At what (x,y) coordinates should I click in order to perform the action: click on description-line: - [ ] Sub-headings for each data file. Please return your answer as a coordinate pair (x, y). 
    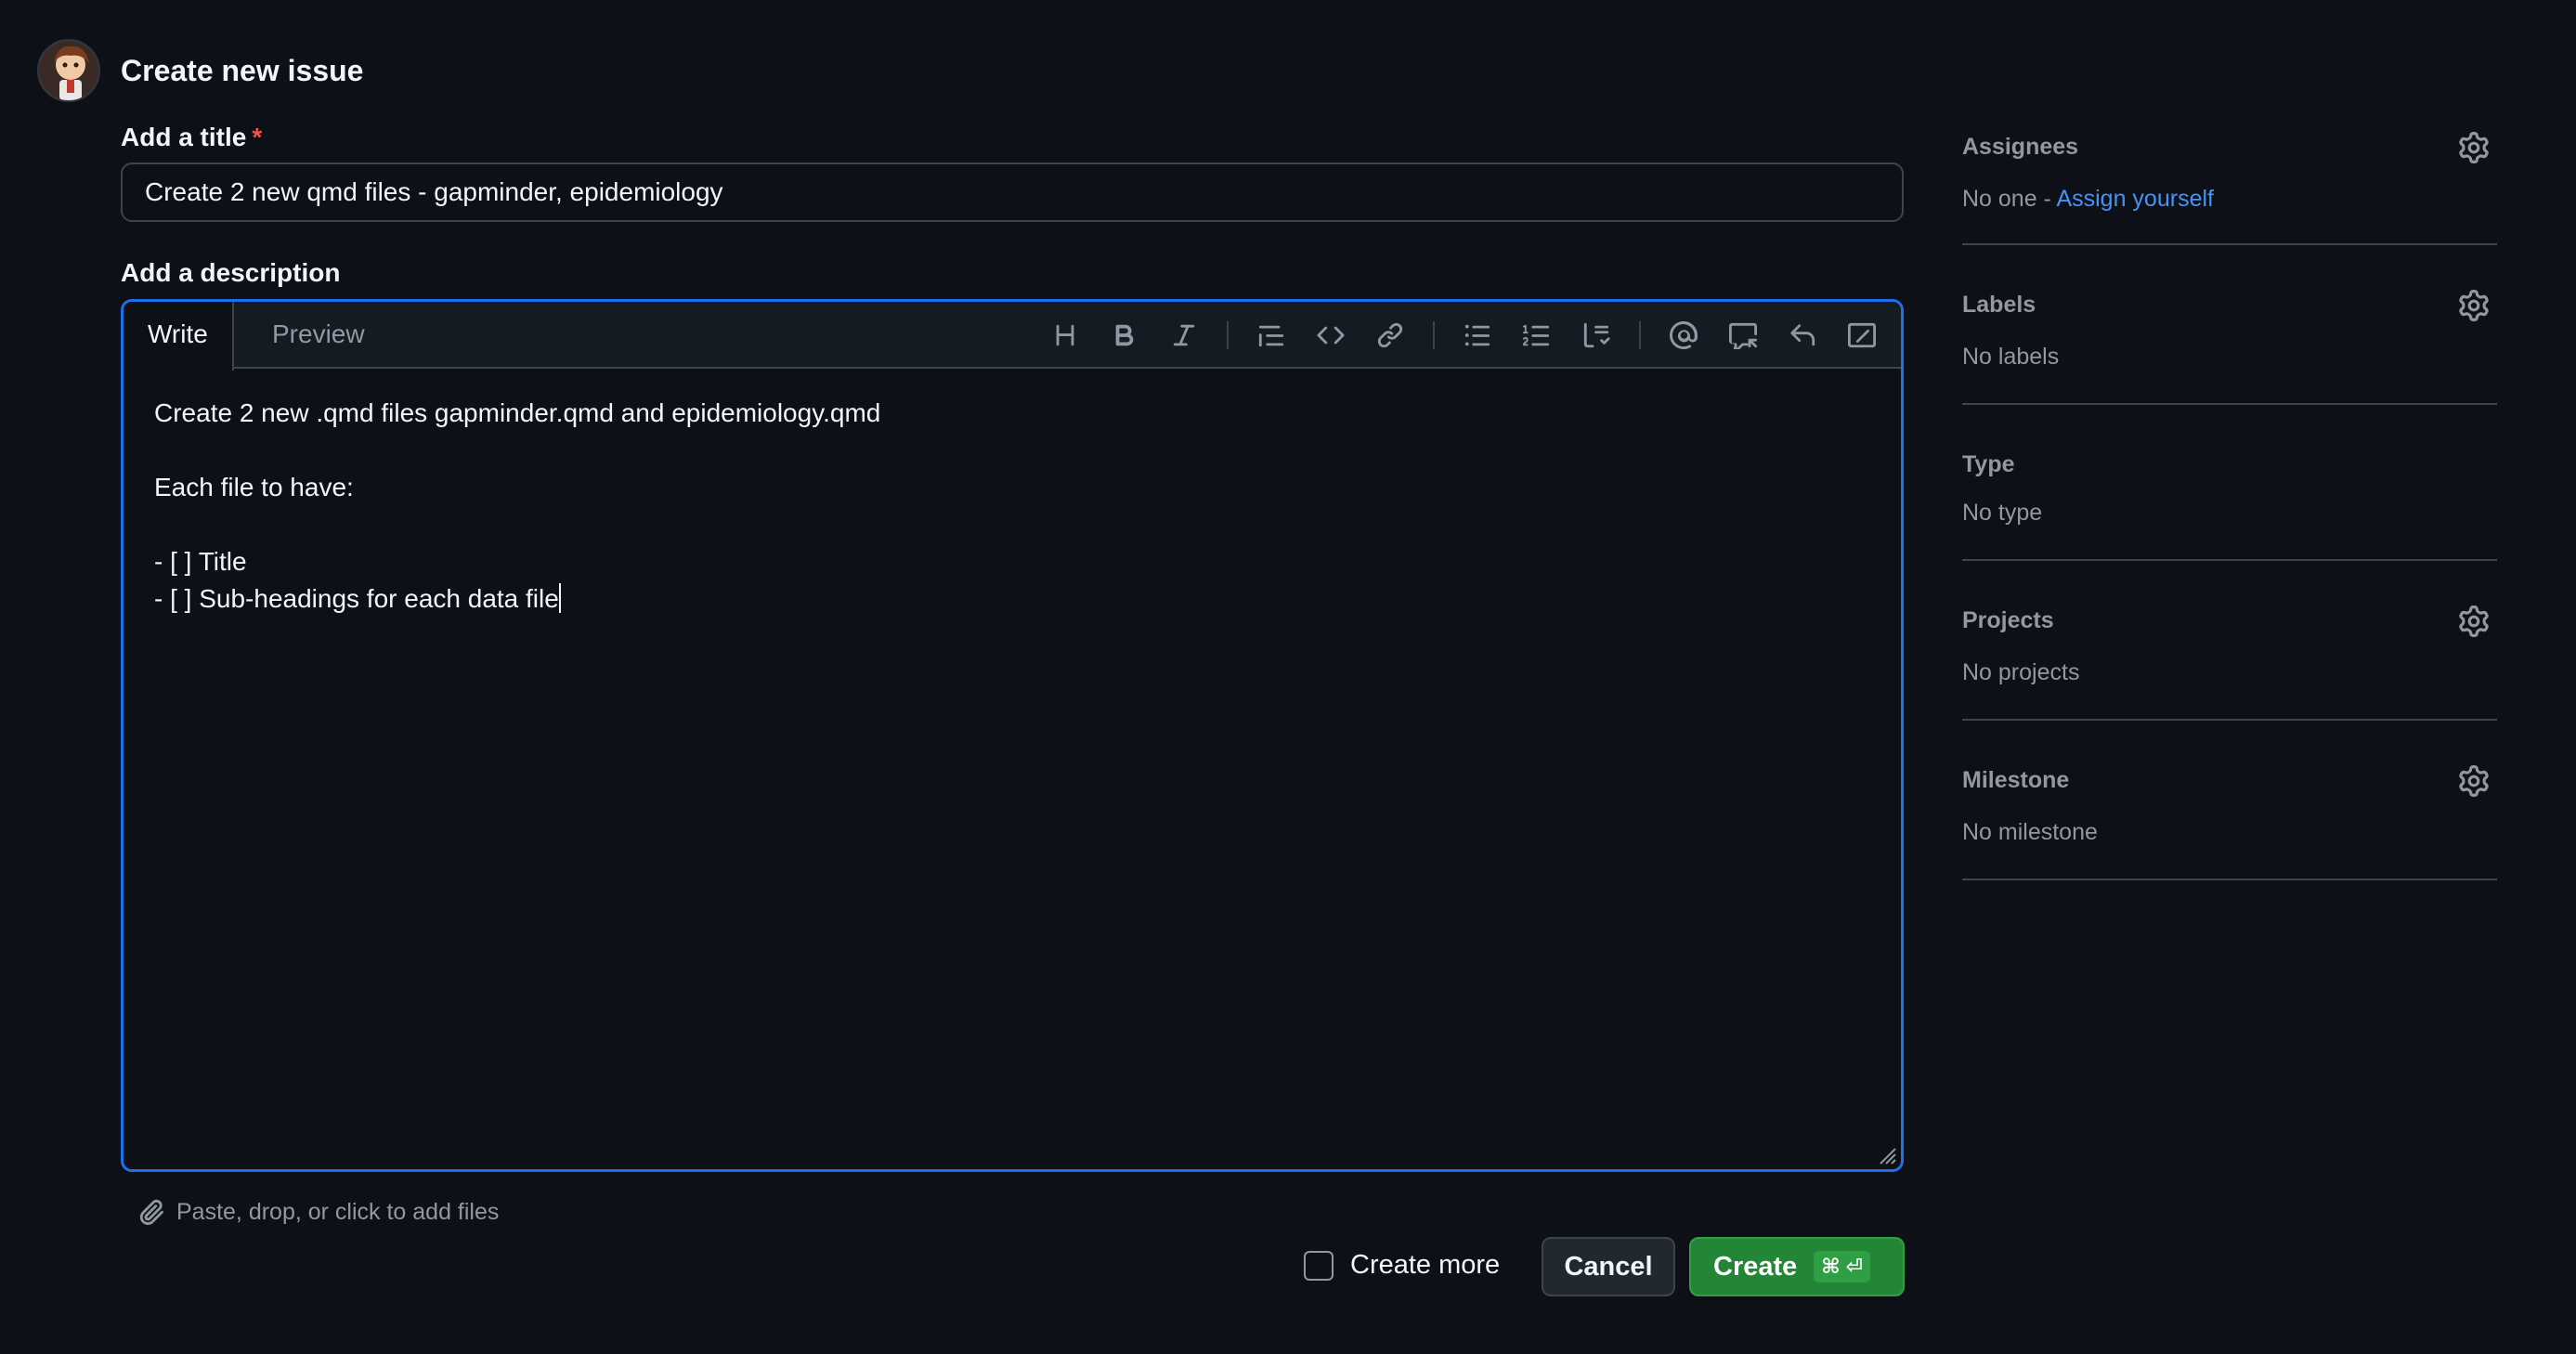
    Looking at the image, I should click on (357, 599).